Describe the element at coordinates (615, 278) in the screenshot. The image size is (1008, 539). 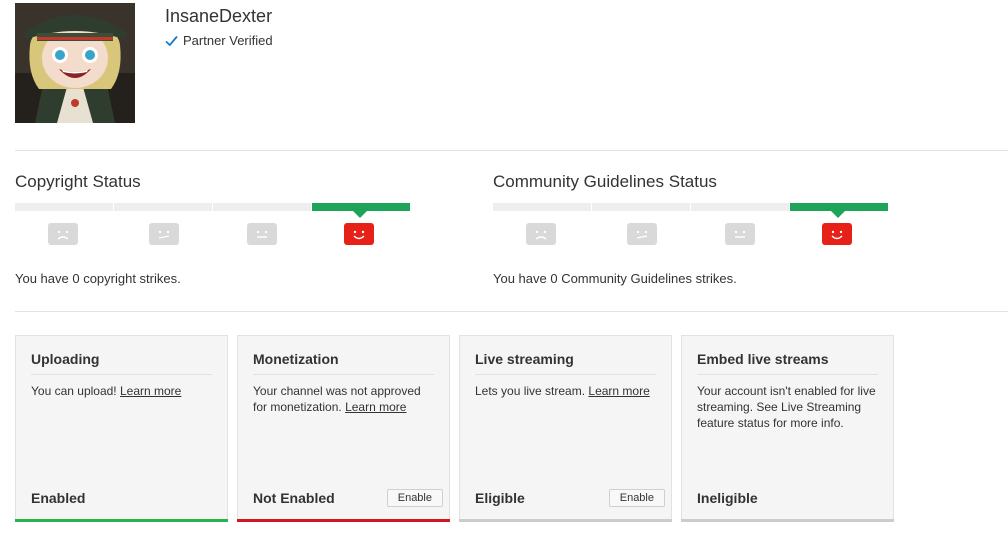
I see `community-strikes-text: You have 0 Community Guidelines strikes.` at that location.